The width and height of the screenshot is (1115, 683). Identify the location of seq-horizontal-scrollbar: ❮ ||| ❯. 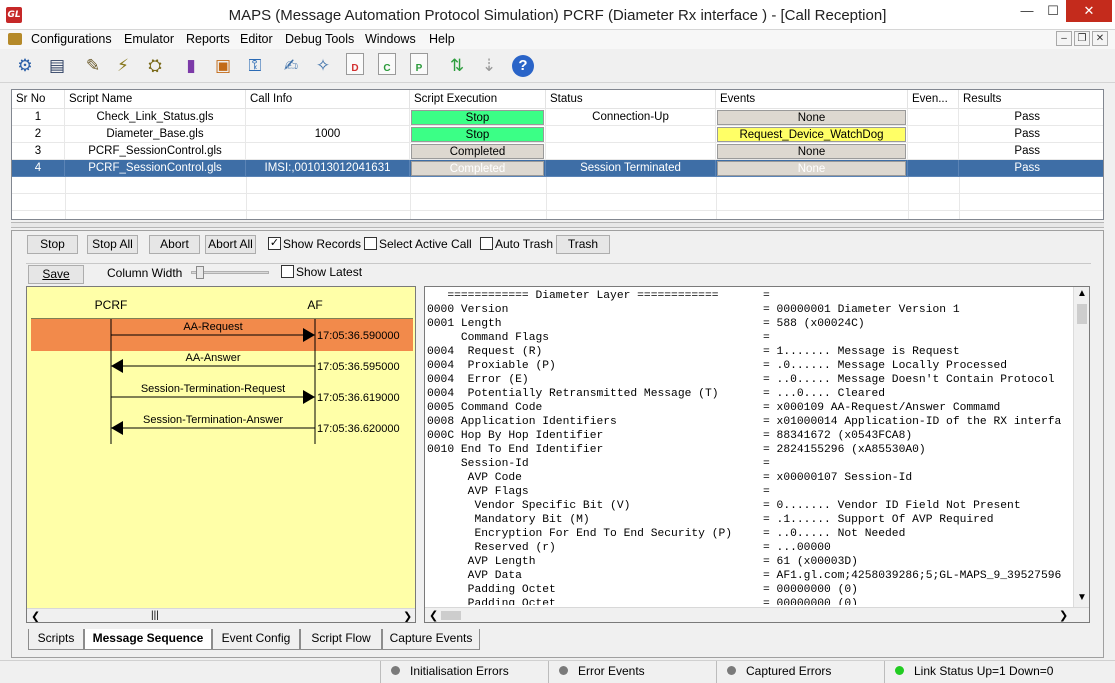
(221, 615).